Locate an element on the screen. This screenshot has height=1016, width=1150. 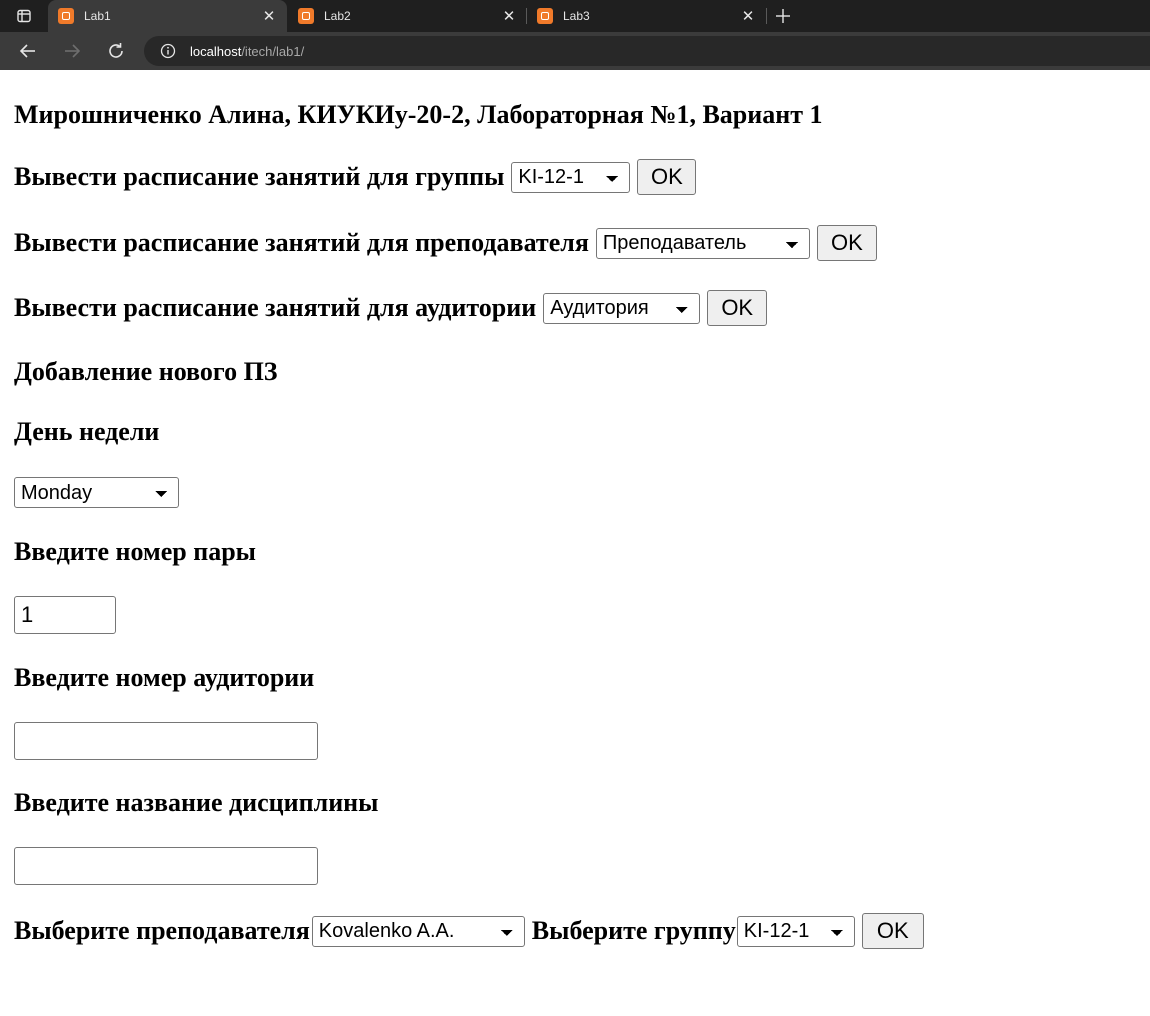
lesson-teacher-select: Kovalenko A.A. is located at coordinates (418, 931).